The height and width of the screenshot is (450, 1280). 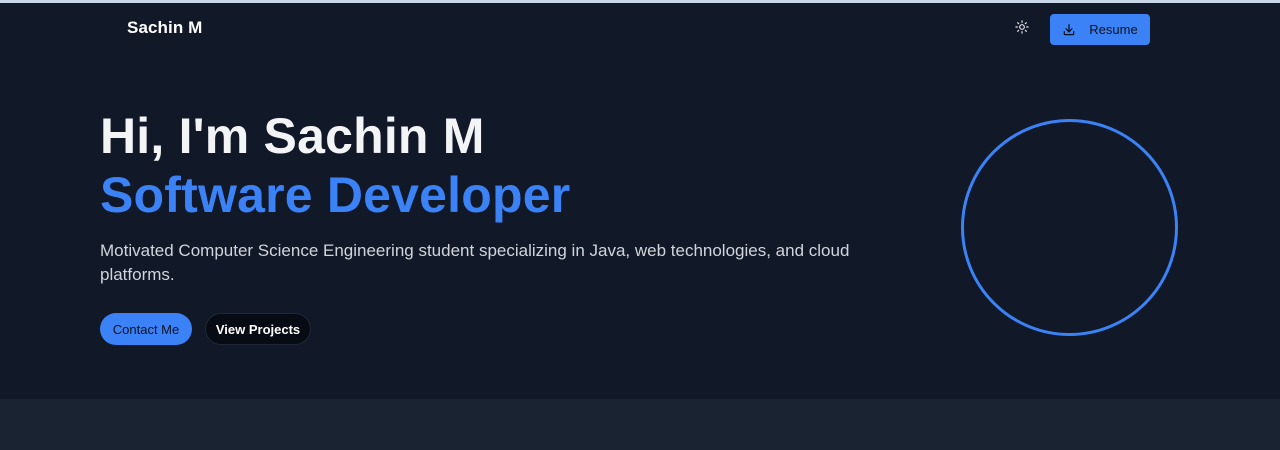 I want to click on resume-label: Resume, so click(x=1113, y=29).